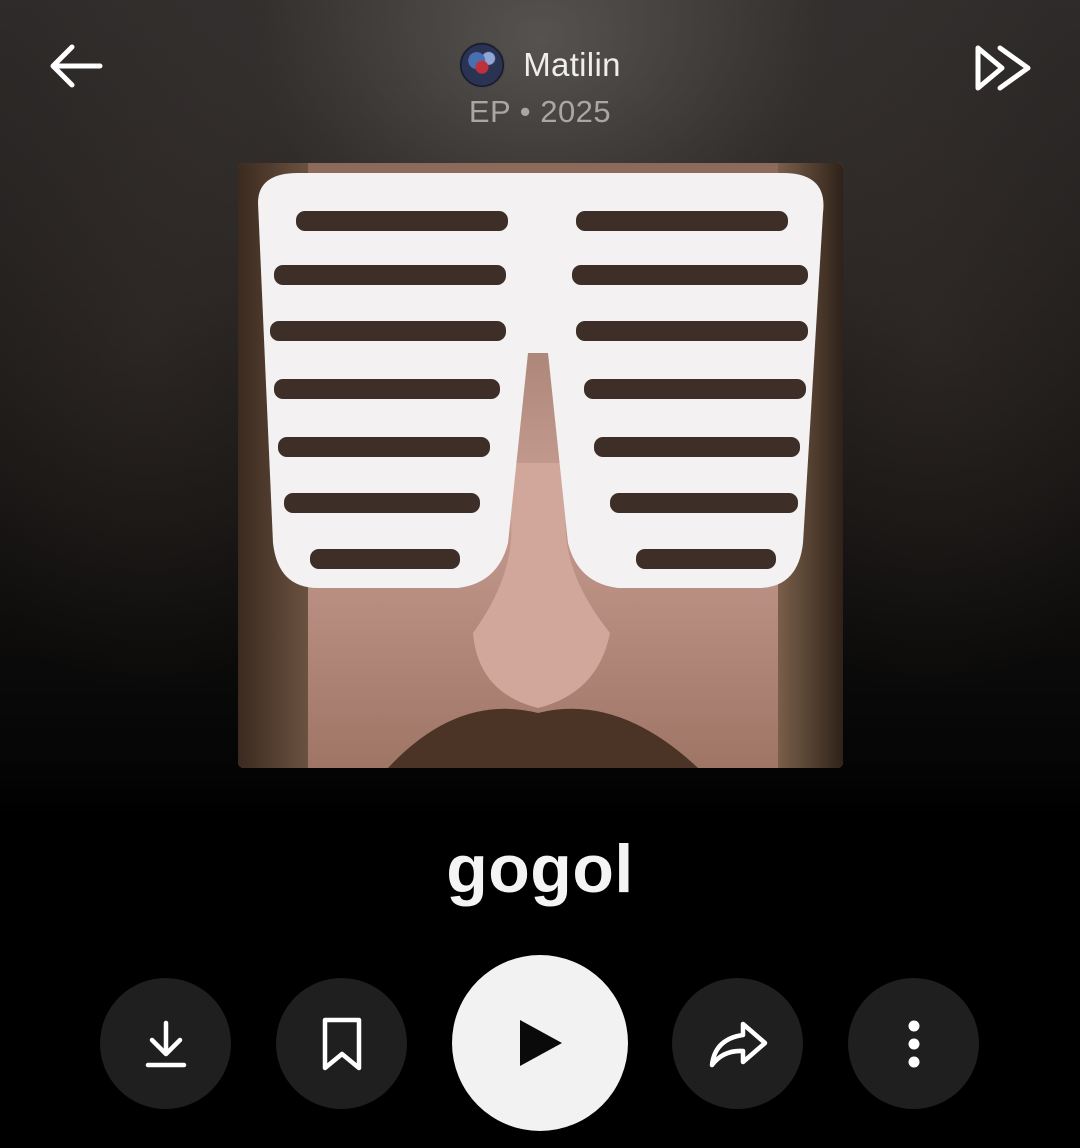  I want to click on release-meta: EP • 2025, so click(540, 111).